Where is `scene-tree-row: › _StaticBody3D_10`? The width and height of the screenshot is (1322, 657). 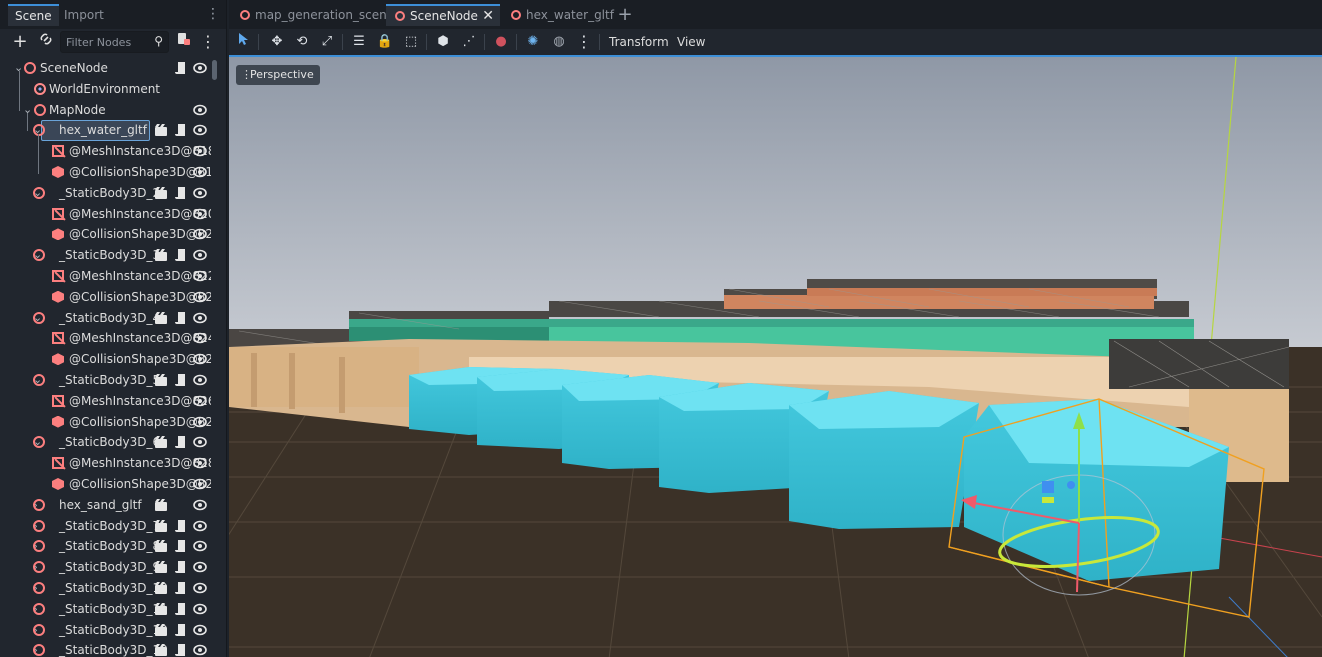 scene-tree-row: › _StaticBody3D_10 is located at coordinates (105, 588).